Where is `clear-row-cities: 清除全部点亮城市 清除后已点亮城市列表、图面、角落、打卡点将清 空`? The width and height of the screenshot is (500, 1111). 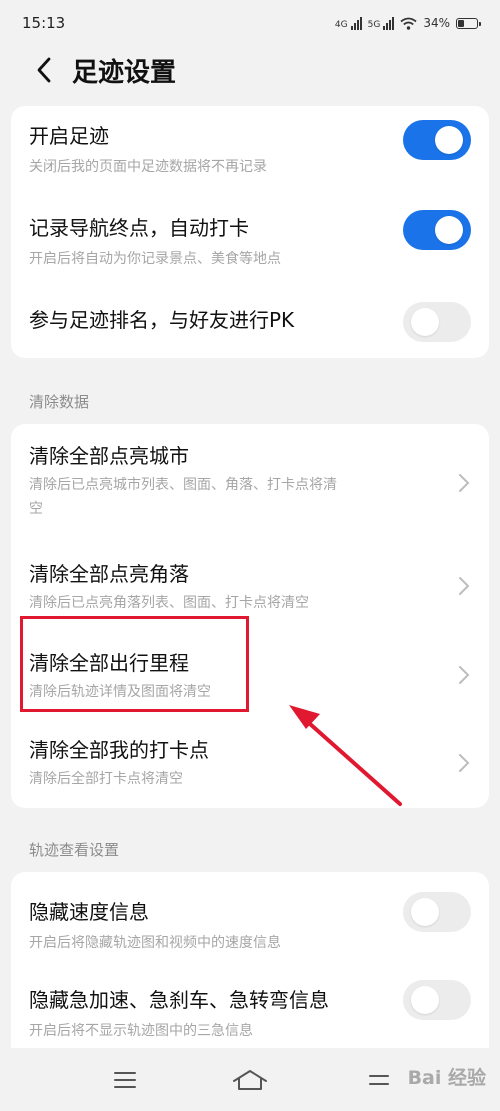
clear-row-cities: 清除全部点亮城市 清除后已点亮城市列表、图面、角落、打卡点将清 空 is located at coordinates (252, 480).